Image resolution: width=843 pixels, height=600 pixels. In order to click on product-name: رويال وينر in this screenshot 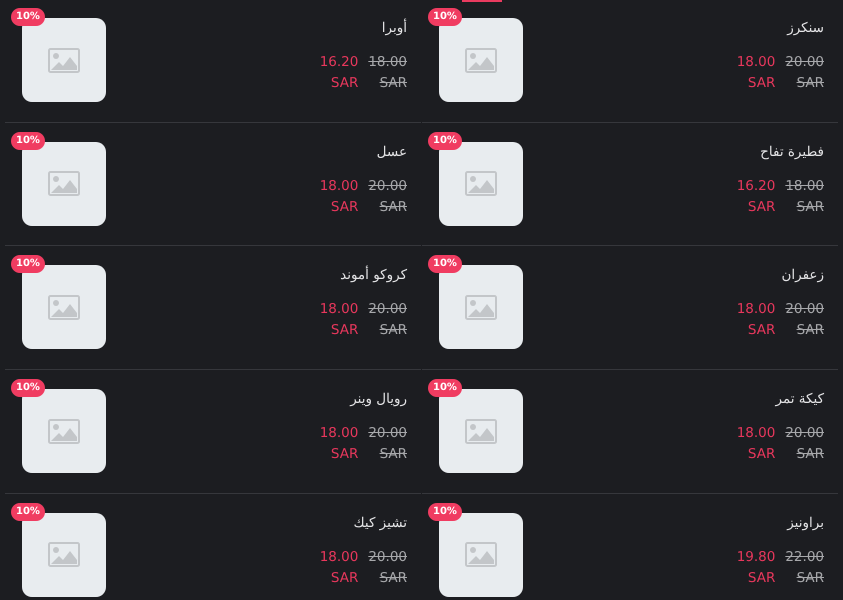, I will do `click(378, 400)`.